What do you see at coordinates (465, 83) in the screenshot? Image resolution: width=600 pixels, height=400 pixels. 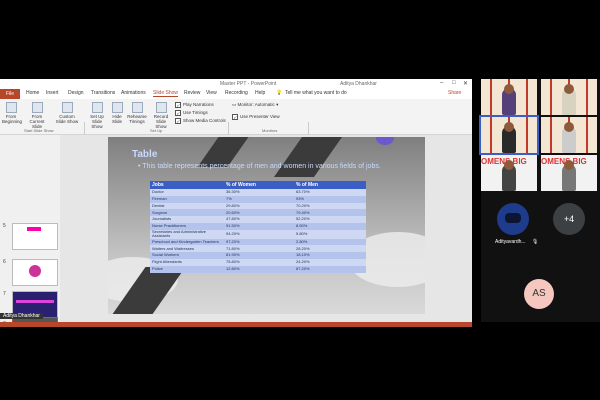 I see `close-icon: ✕` at bounding box center [465, 83].